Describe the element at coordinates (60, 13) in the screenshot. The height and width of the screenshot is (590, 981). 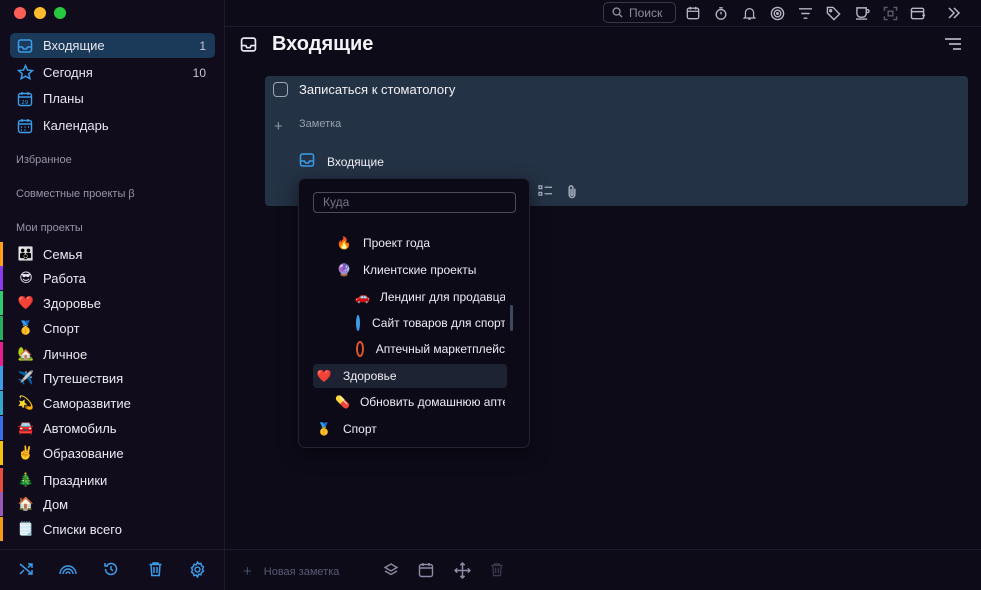
I see `zoom-window-button` at that location.